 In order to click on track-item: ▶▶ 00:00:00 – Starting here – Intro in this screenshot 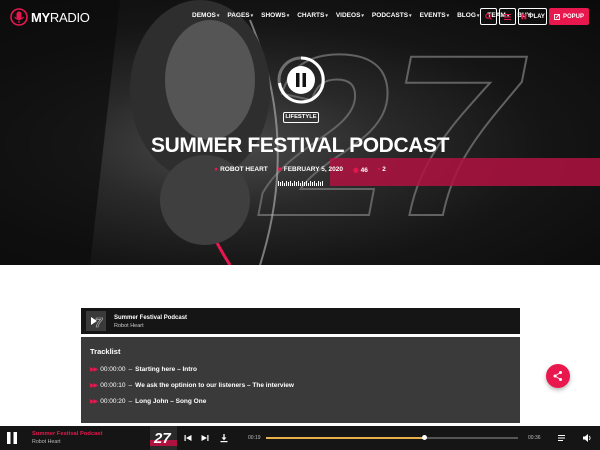, I will do `click(143, 369)`.